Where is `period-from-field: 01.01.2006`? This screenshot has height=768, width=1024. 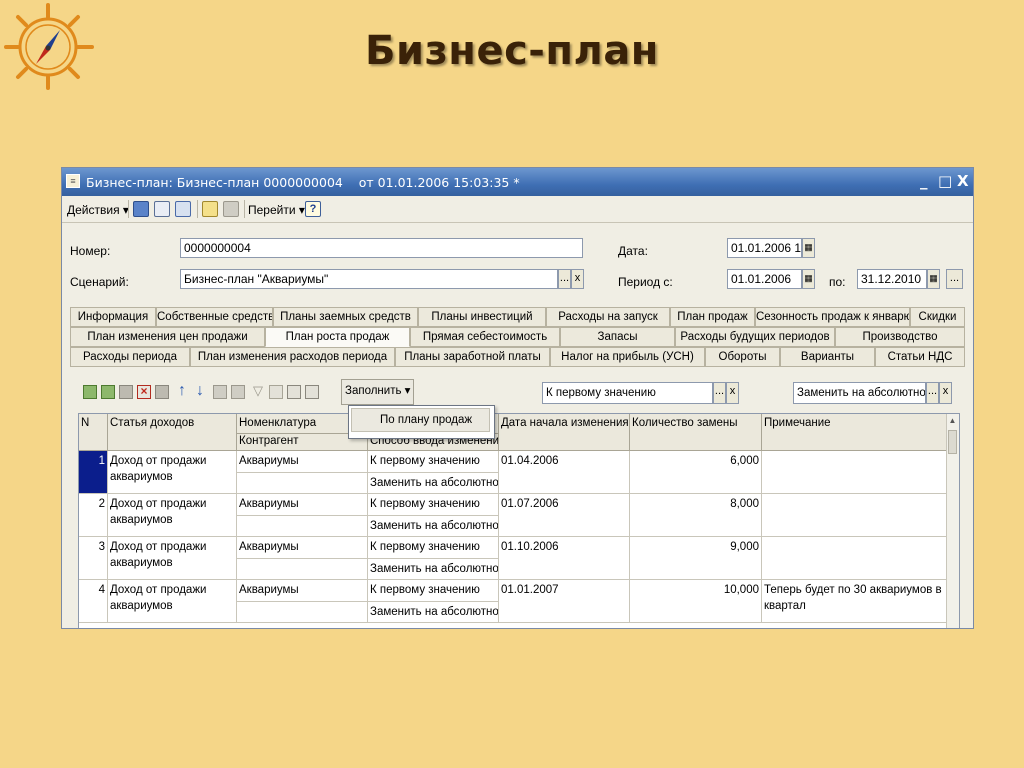
period-from-field: 01.01.2006 is located at coordinates (764, 279).